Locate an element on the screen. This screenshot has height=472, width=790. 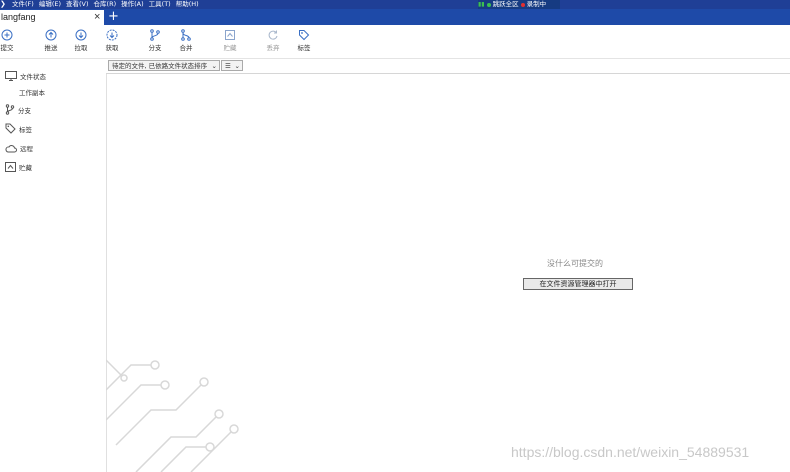
menu-edit: 编辑(E) is located at coordinates (50, 4).